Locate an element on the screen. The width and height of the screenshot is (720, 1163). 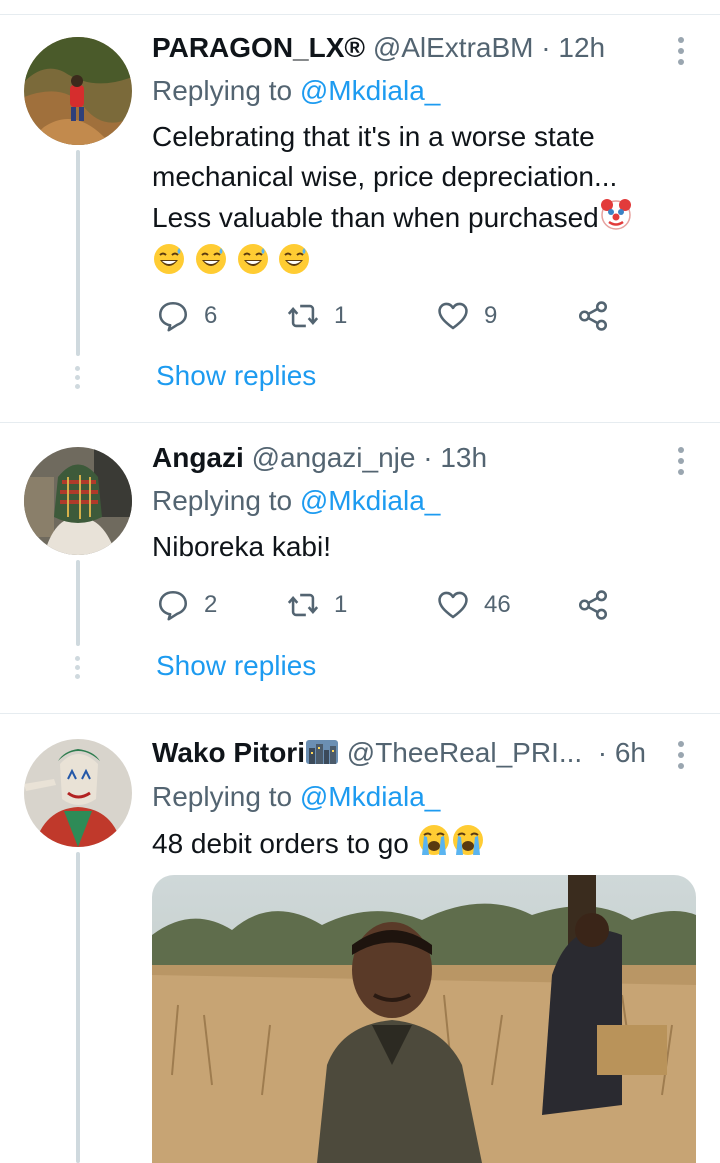
timestamp: 12h is located at coordinates (581, 47).